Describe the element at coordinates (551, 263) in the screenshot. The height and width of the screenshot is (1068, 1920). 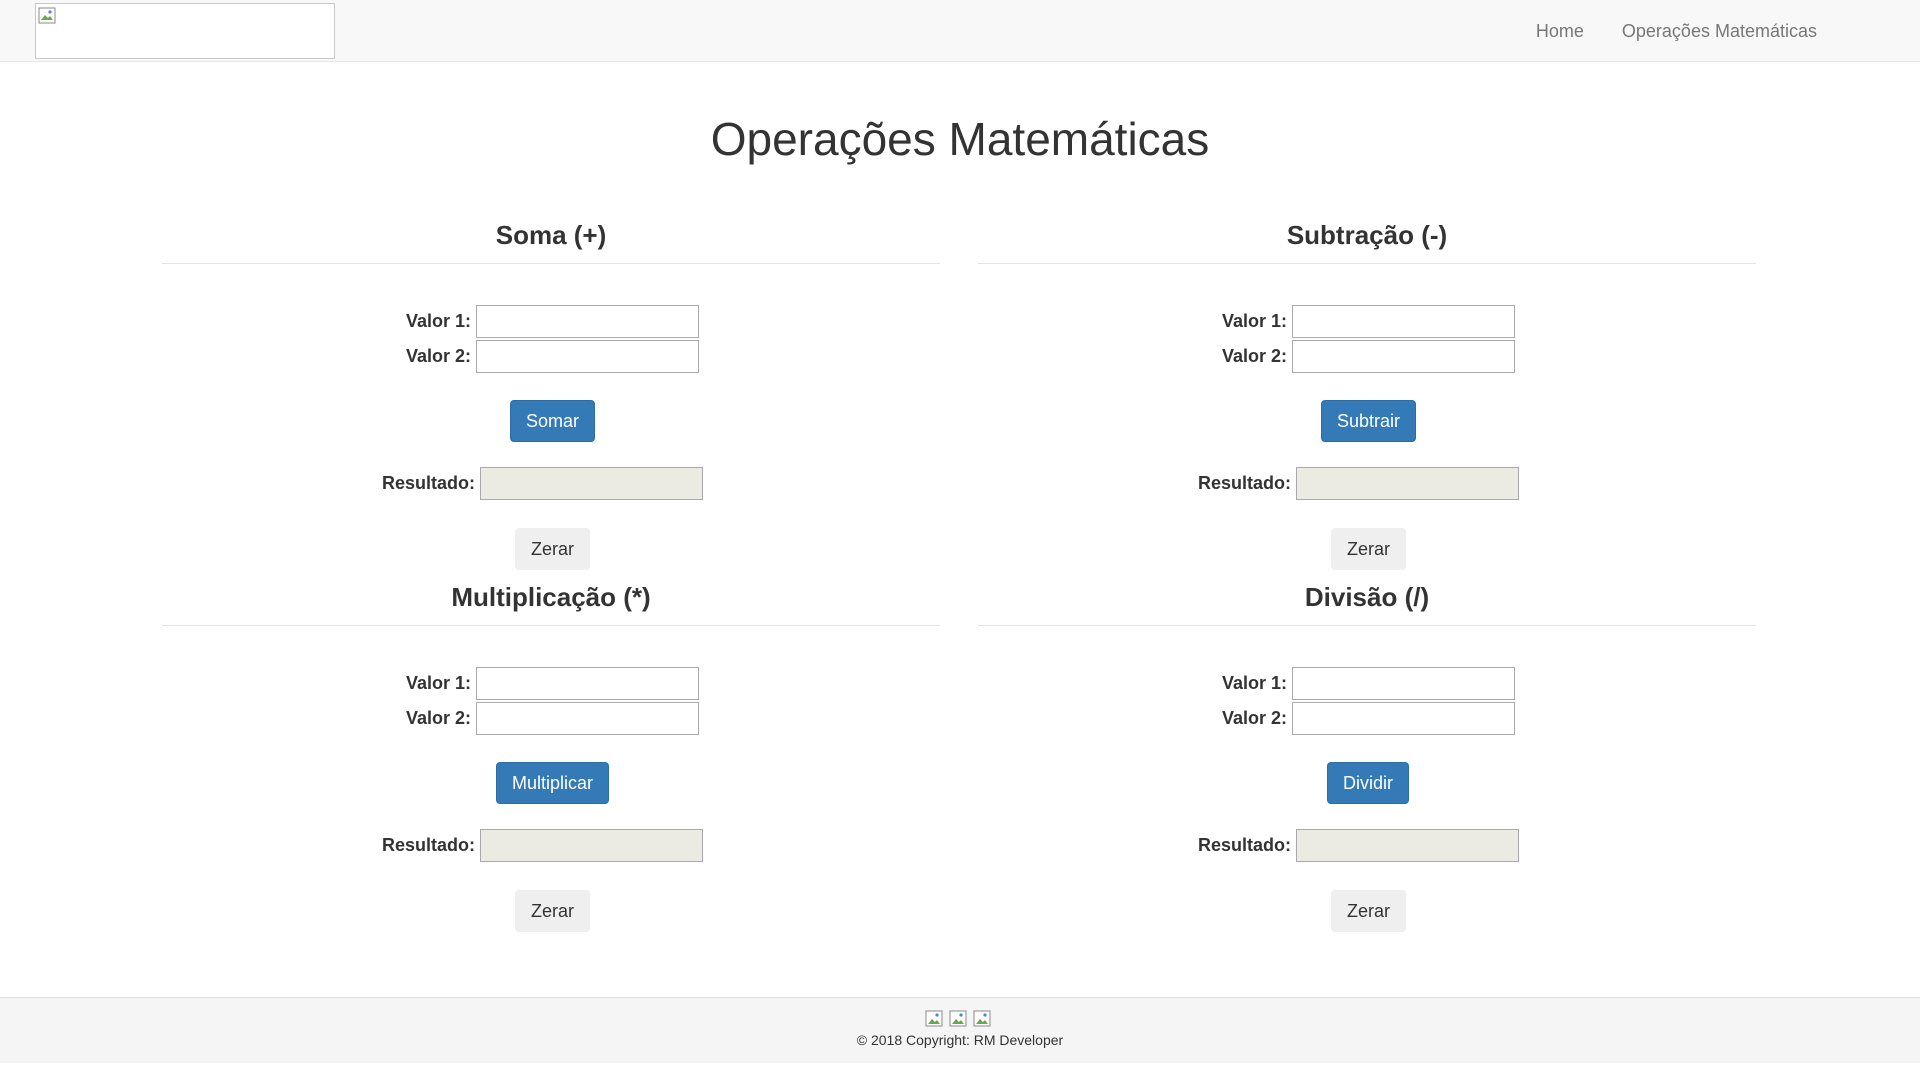
I see `sum-panel-divider` at that location.